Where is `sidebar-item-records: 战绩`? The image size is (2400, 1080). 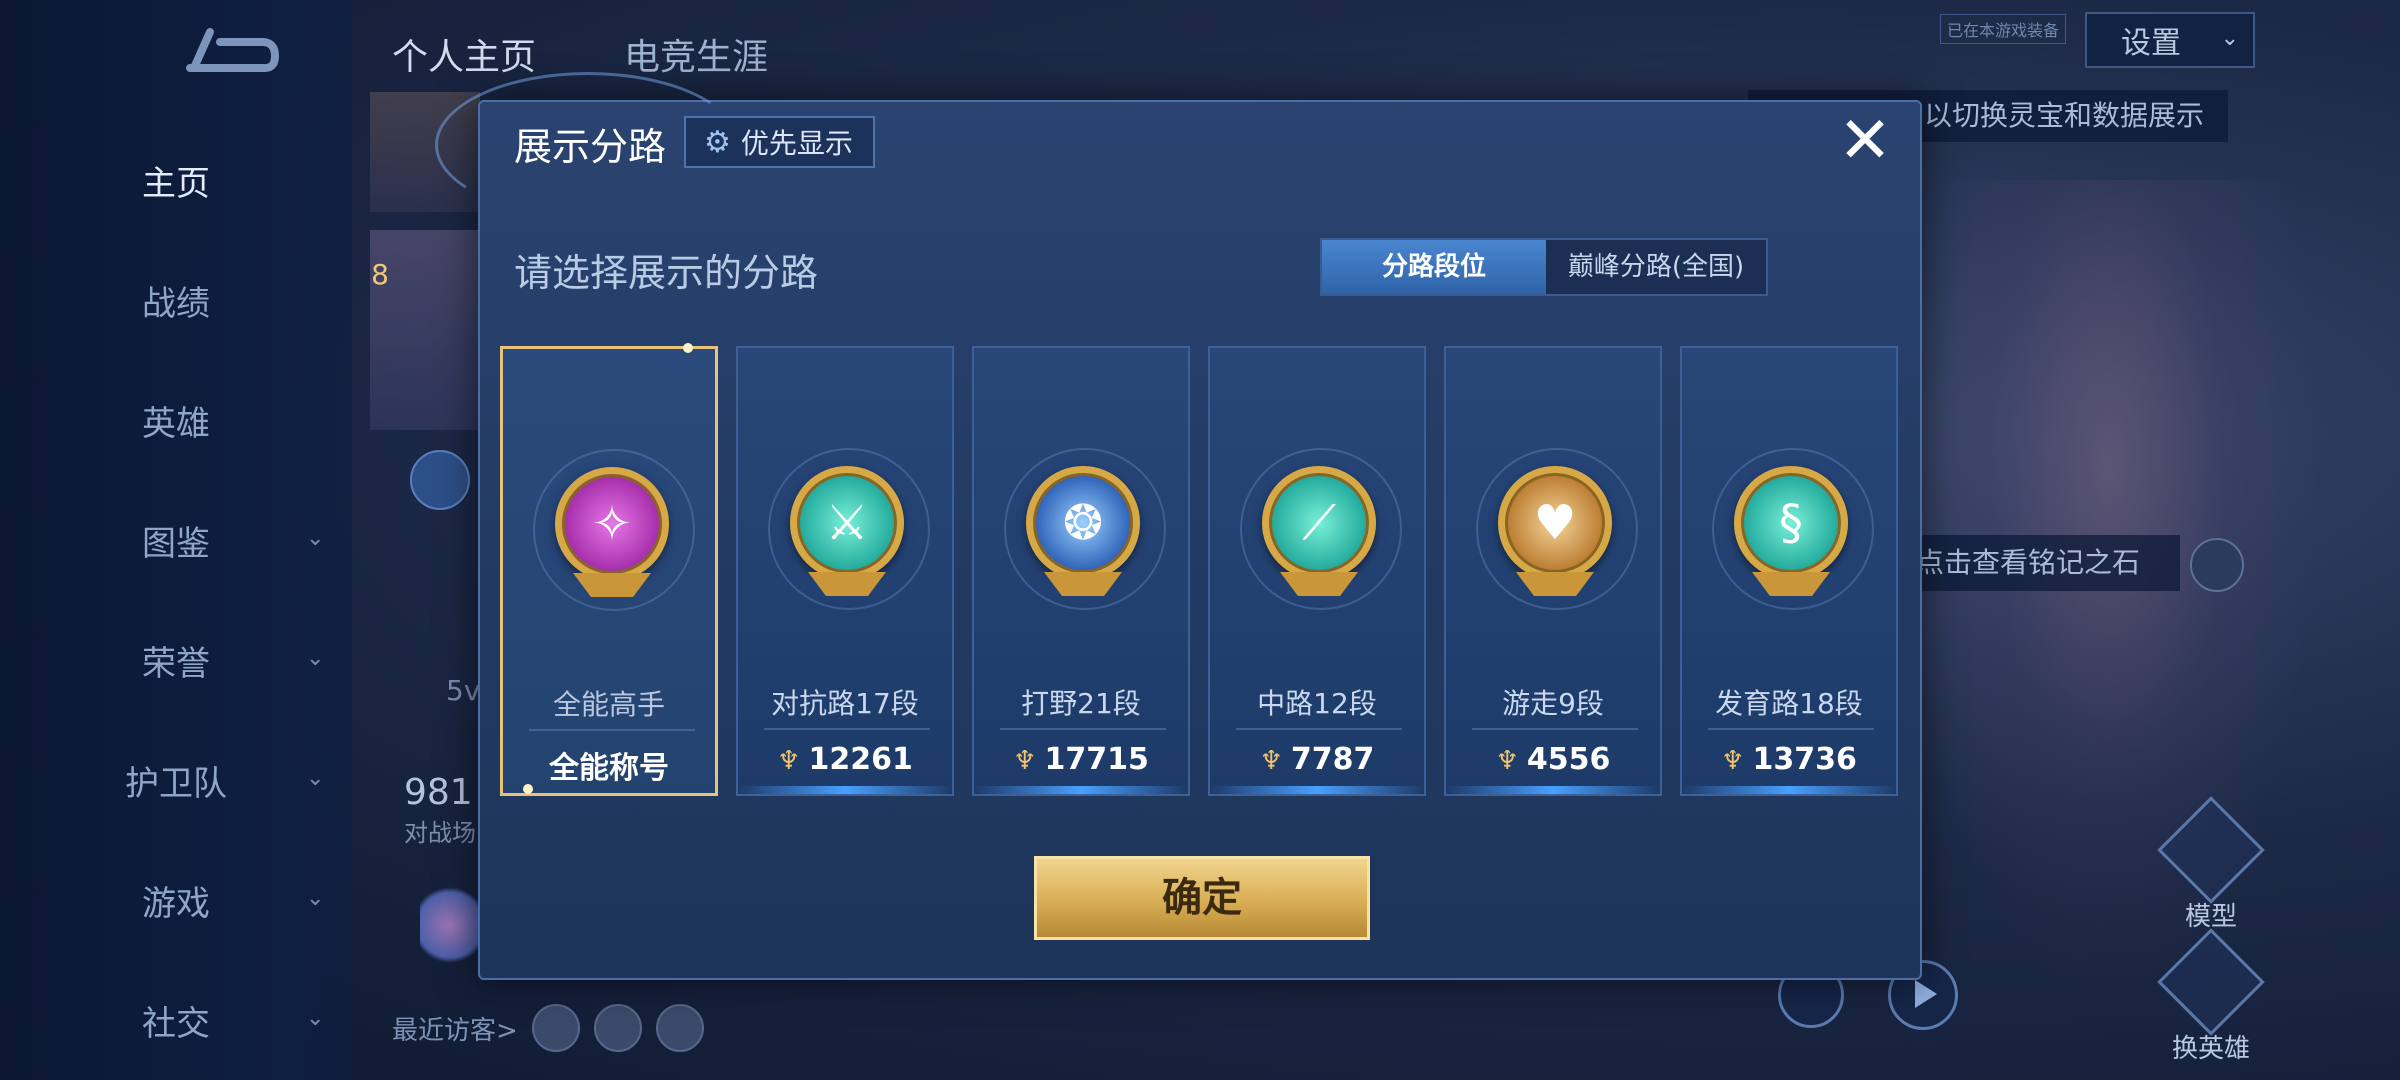
sidebar-item-records: 战绩 is located at coordinates (176, 300).